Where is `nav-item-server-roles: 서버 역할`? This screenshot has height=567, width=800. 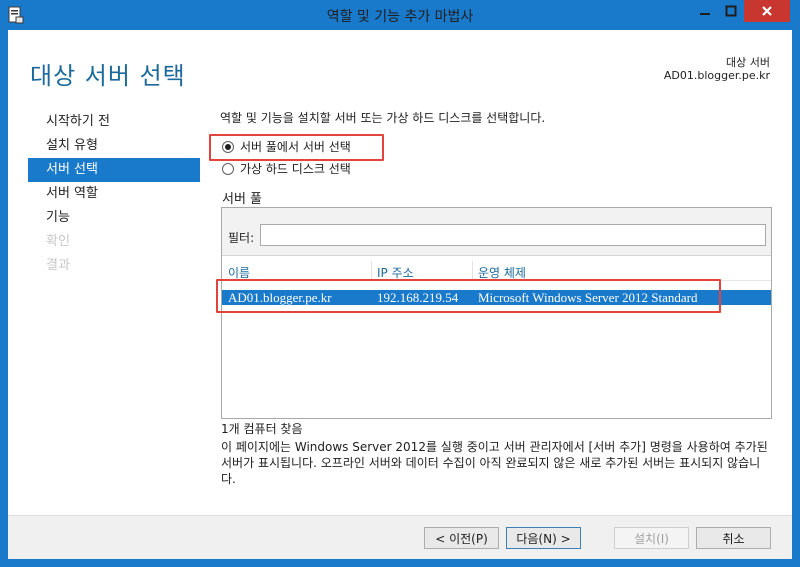
nav-item-server-roles: 서버 역할 is located at coordinates (114, 194).